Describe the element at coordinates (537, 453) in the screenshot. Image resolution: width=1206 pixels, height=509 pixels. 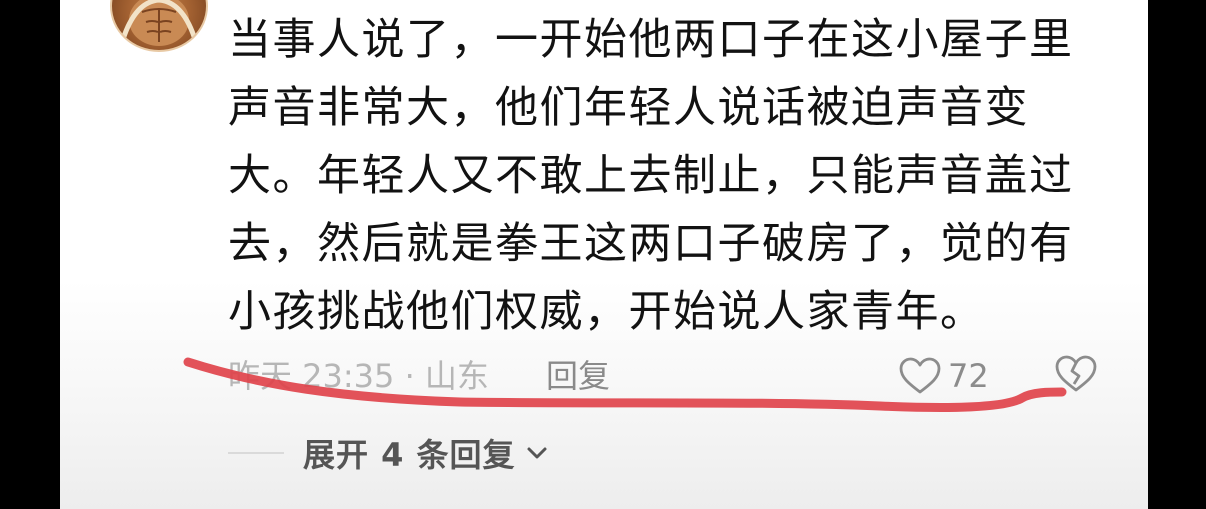
I see `chevron-down-icon` at that location.